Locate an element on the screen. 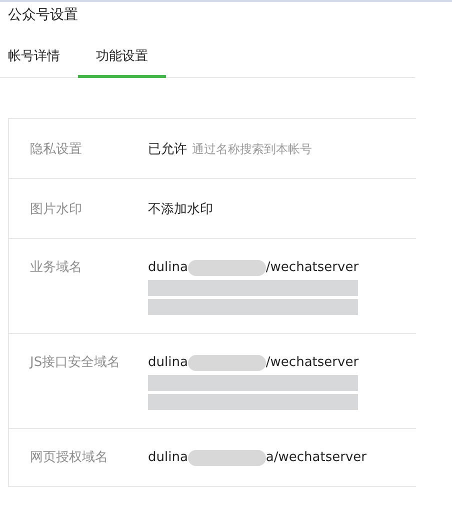 The height and width of the screenshot is (517, 452). page-title: 公众号设置 is located at coordinates (43, 15).